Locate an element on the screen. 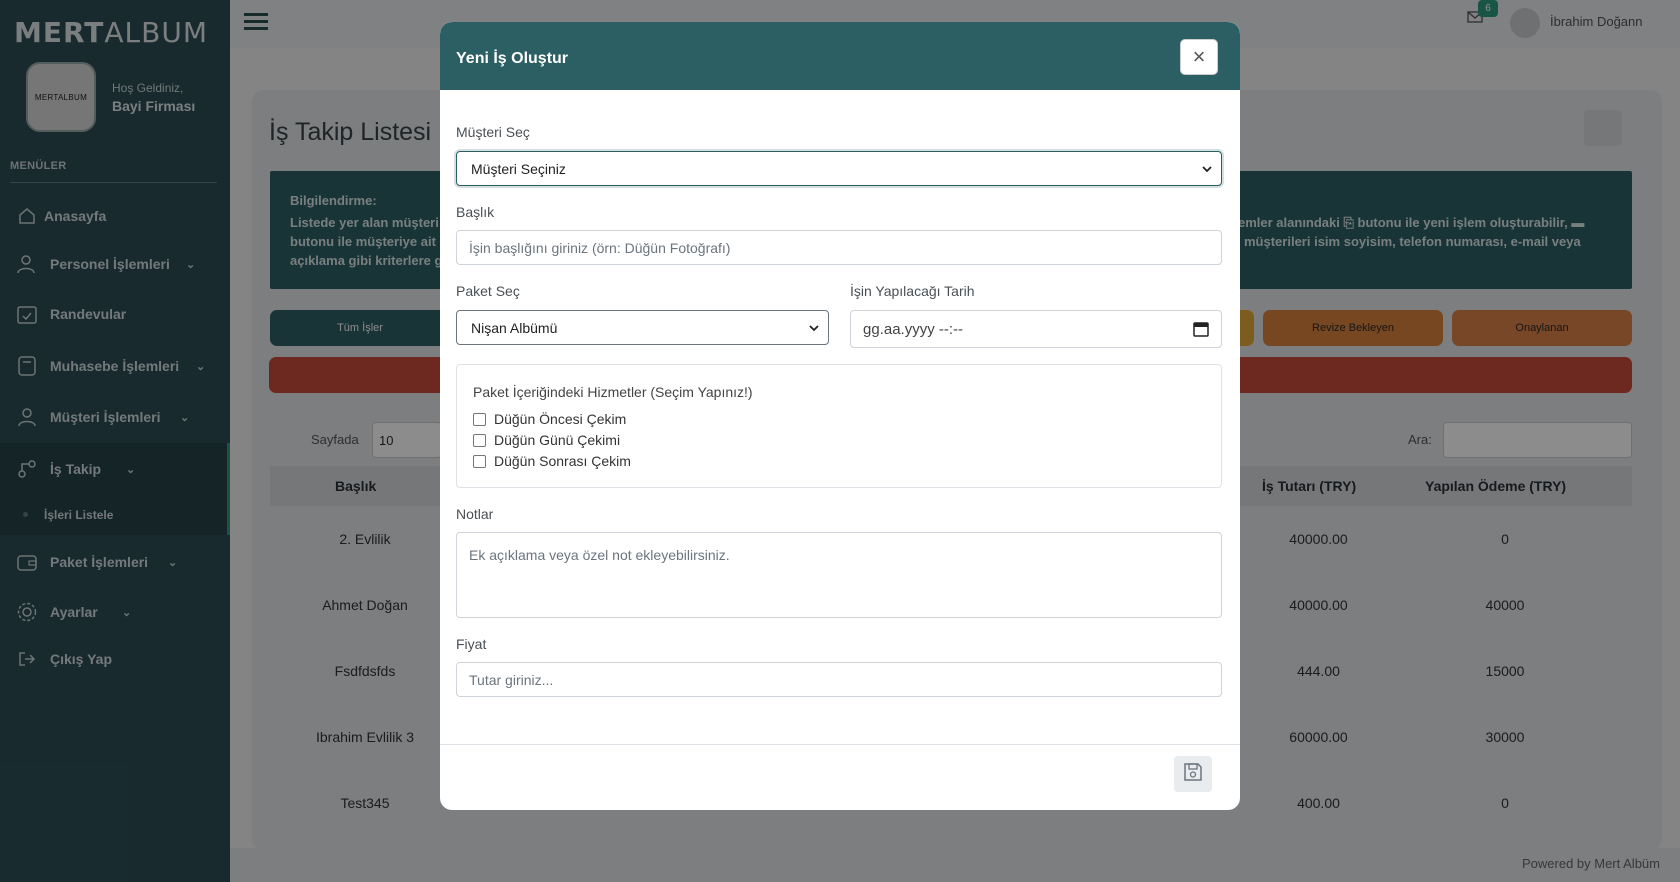 This screenshot has width=1680, height=882. close-icon: × is located at coordinates (1199, 56).